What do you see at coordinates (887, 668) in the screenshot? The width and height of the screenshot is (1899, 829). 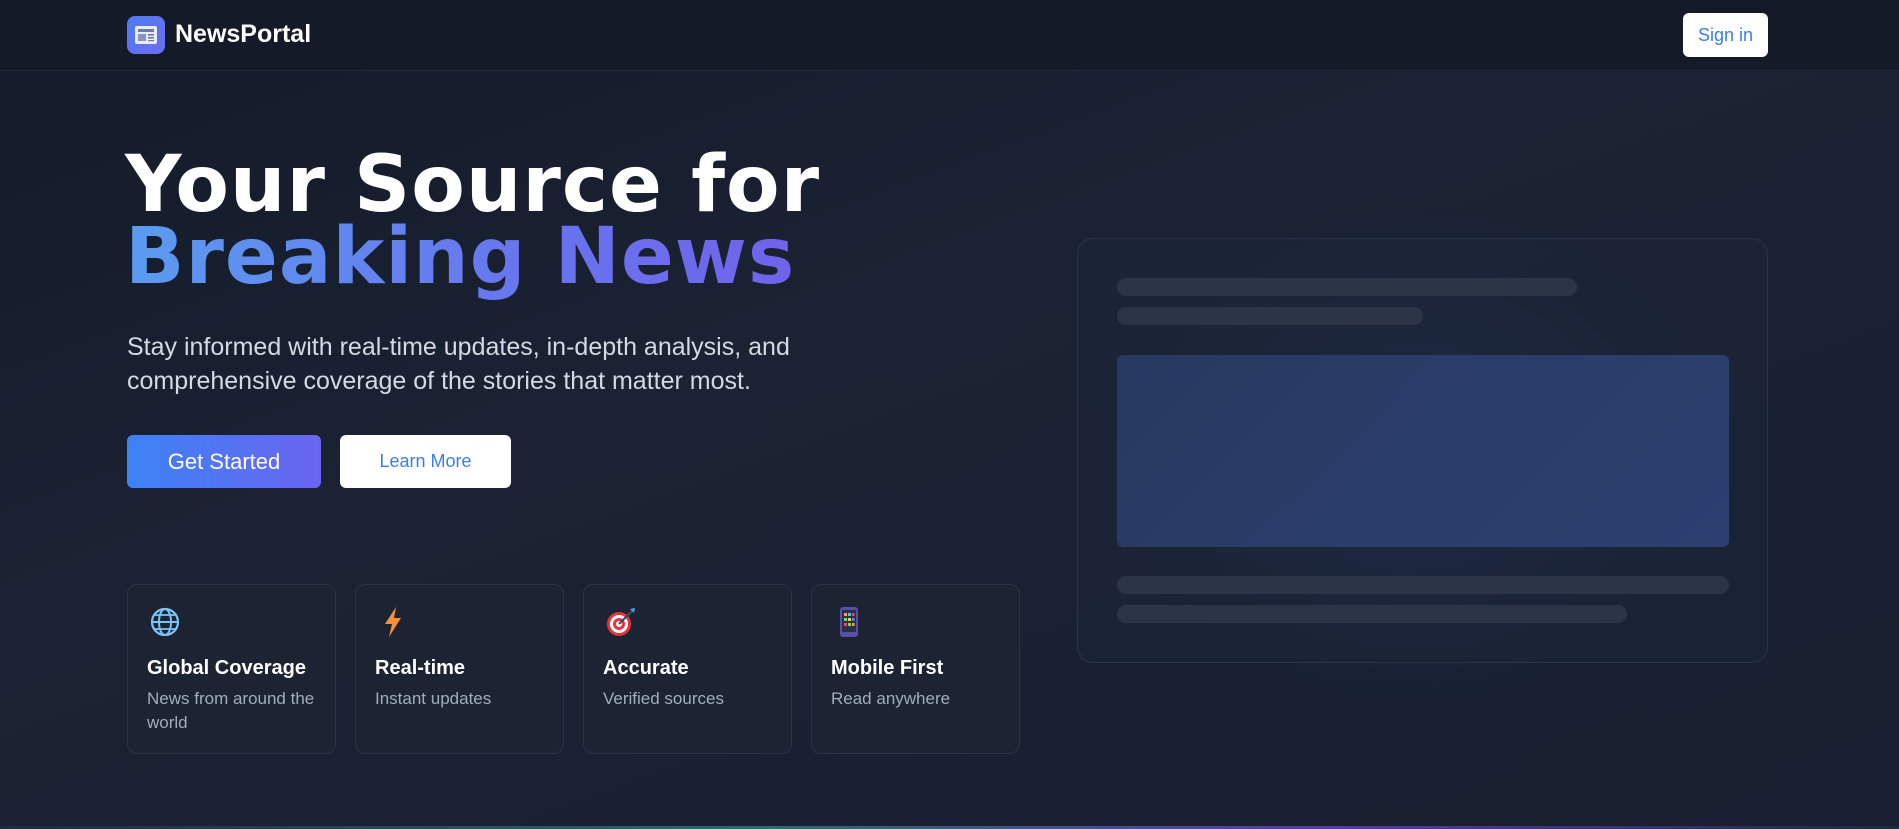 I see `feature-title: Mobile First` at bounding box center [887, 668].